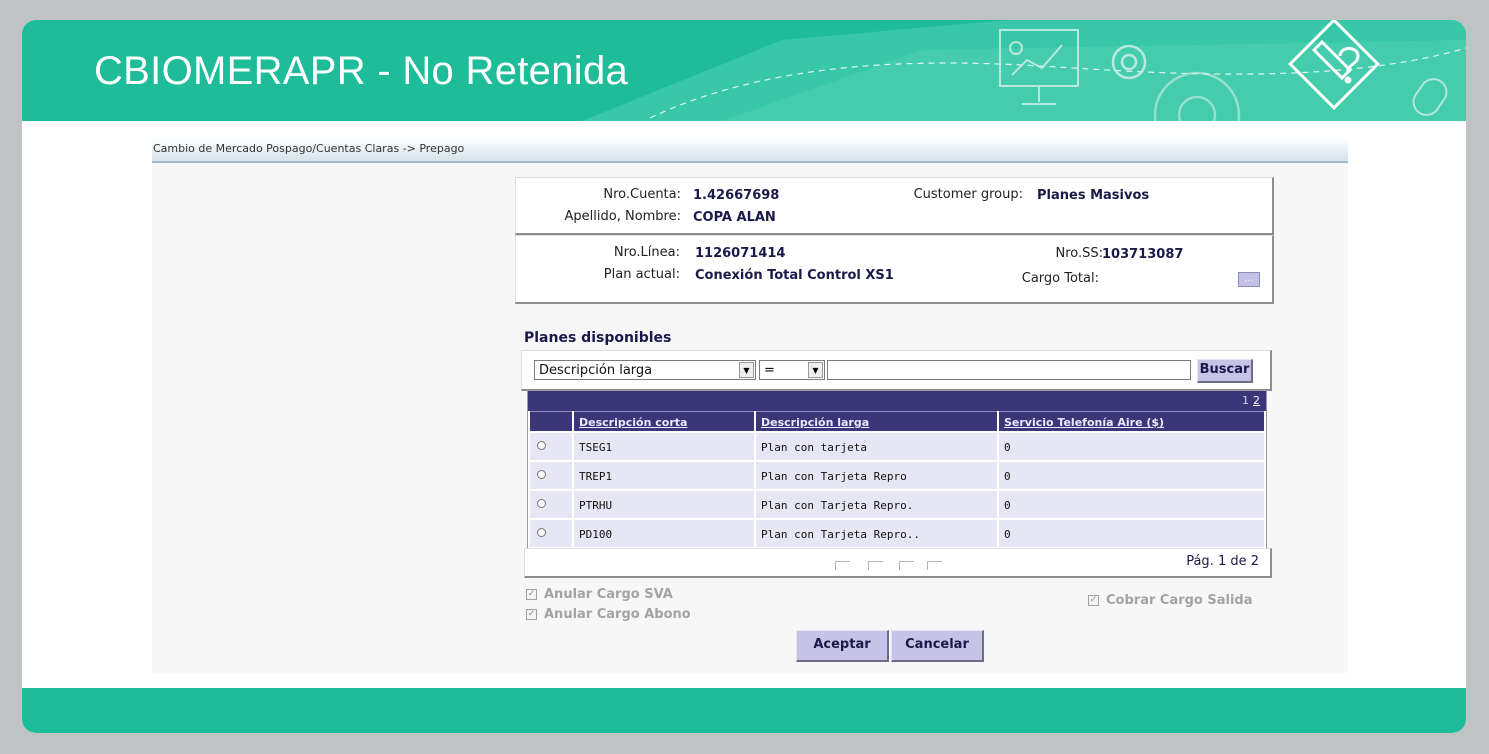  Describe the element at coordinates (664, 421) in the screenshot. I see `grid-header-corta: Descripción corta` at that location.